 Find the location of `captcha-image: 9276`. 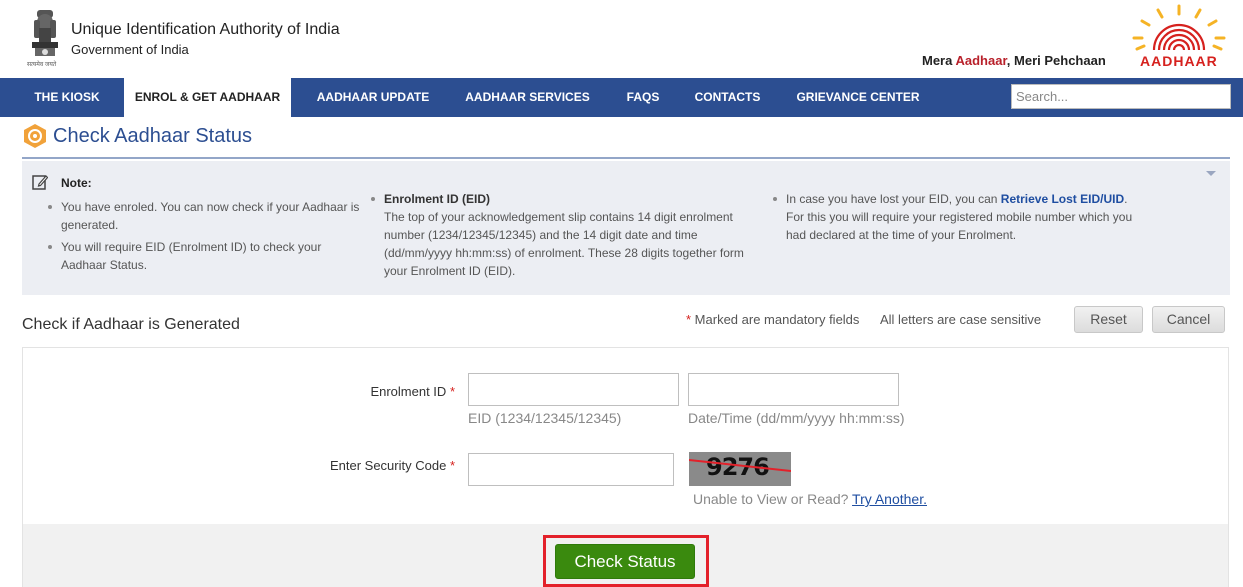

captcha-image: 9276 is located at coordinates (740, 469).